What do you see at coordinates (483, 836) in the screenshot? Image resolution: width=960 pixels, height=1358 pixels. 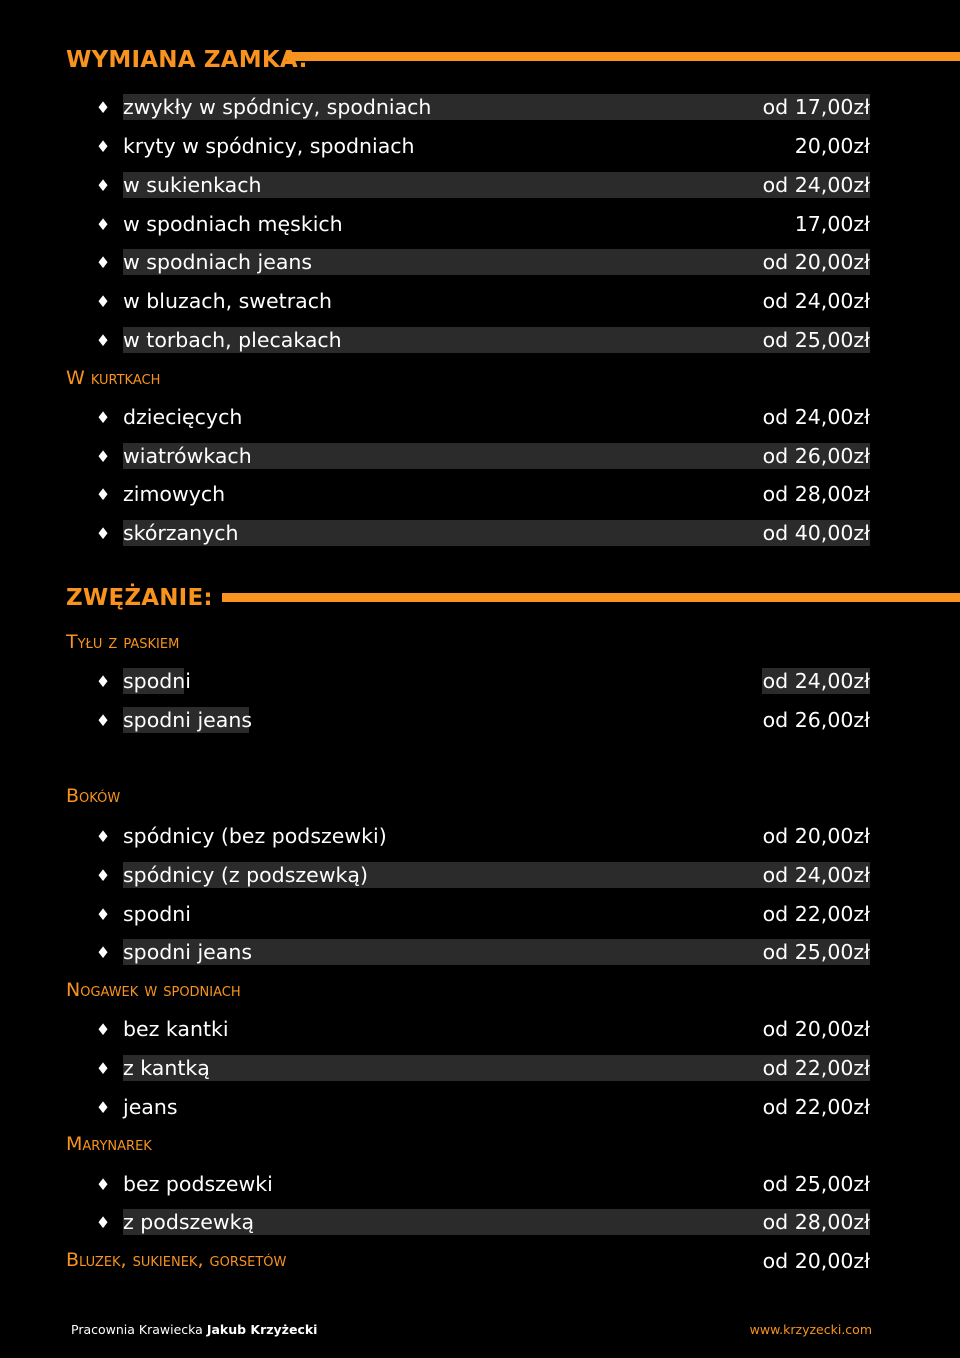 I see `price-row: ♦ spódnicy (bez podszewki) od 20,00zł` at bounding box center [483, 836].